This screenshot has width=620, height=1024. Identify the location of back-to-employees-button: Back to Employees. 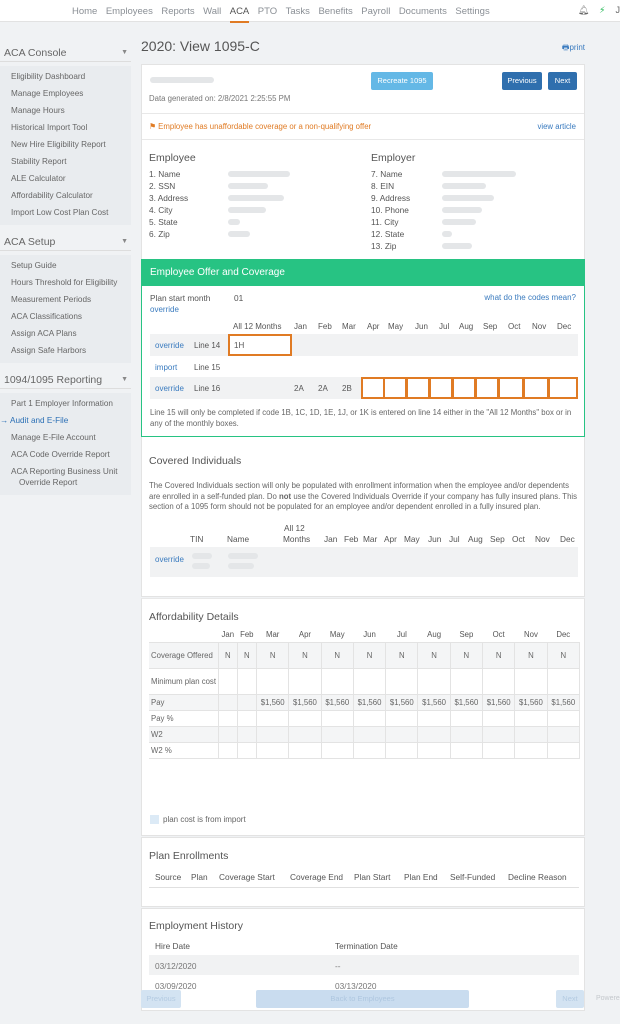
(362, 999).